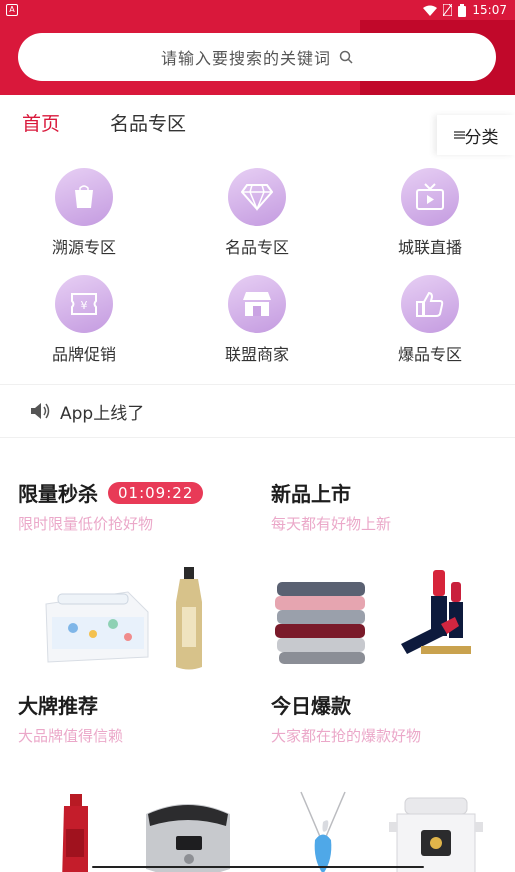 This screenshot has height=872, width=515. Describe the element at coordinates (156, 492) in the screenshot. I see `countdown-timer: 01:09:22` at that location.